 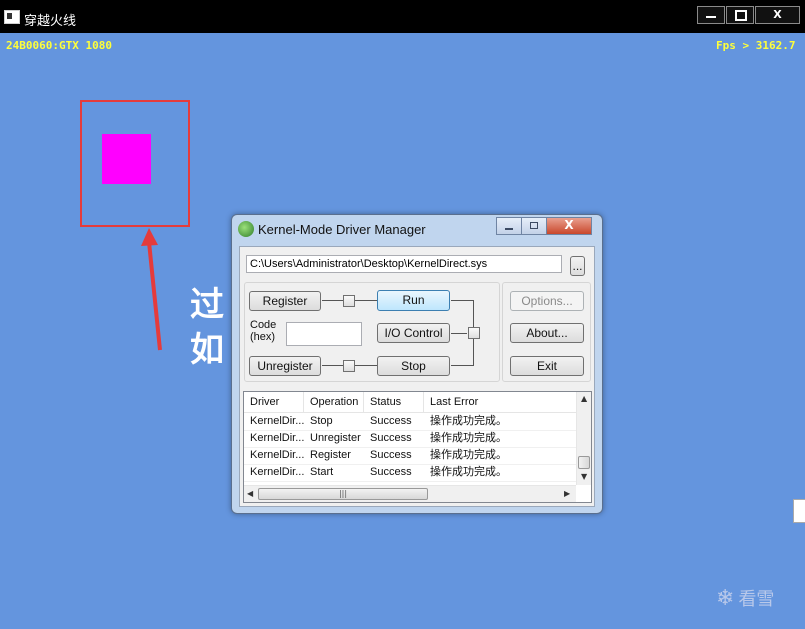 What do you see at coordinates (50, 21) in the screenshot?
I see `window-title: 穿越火线` at bounding box center [50, 21].